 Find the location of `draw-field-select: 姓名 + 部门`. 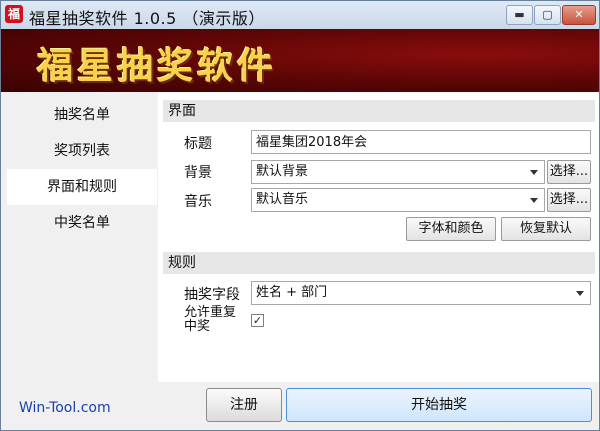

draw-field-select: 姓名 + 部门 is located at coordinates (421, 293).